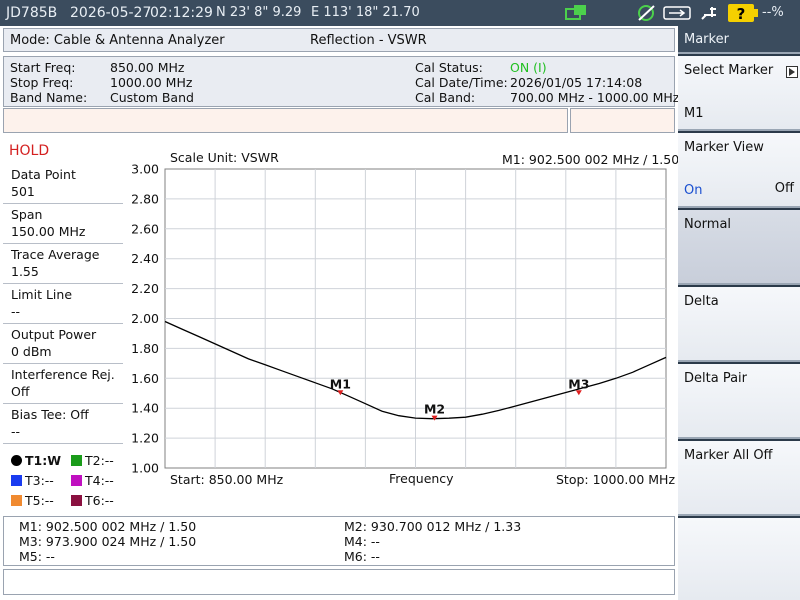 This screenshot has width=800, height=600. I want to click on battery-percent: --%, so click(773, 12).